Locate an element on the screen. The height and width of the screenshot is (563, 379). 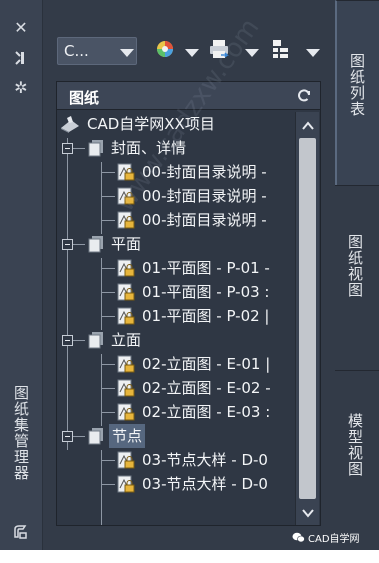
scroll-thumb is located at coordinates (307, 318).